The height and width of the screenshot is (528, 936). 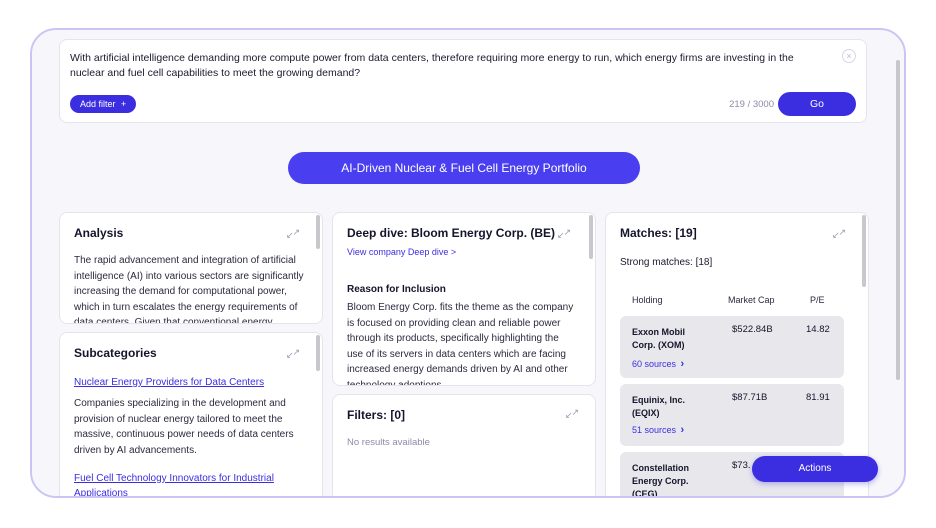 I want to click on market-cap-value: $87.71B, so click(x=750, y=397).